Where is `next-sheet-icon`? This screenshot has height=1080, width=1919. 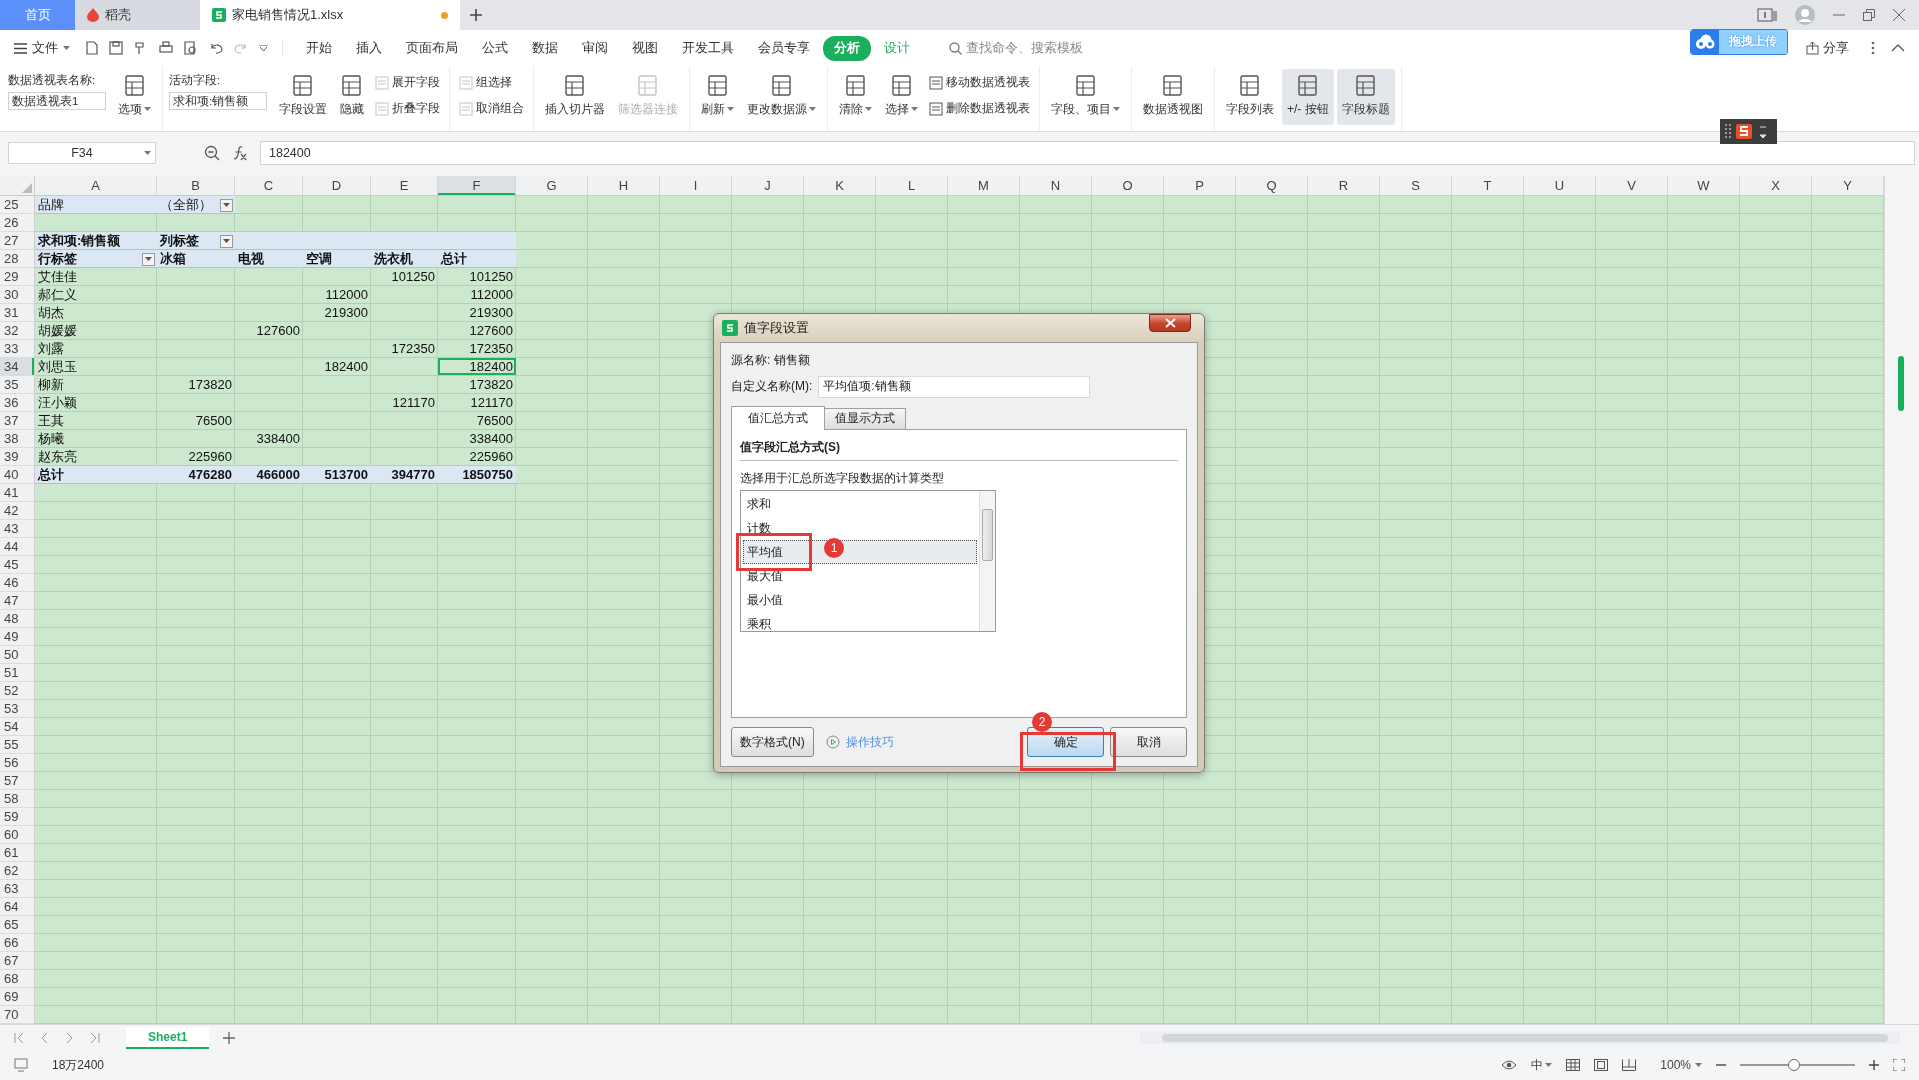 next-sheet-icon is located at coordinates (69, 1037).